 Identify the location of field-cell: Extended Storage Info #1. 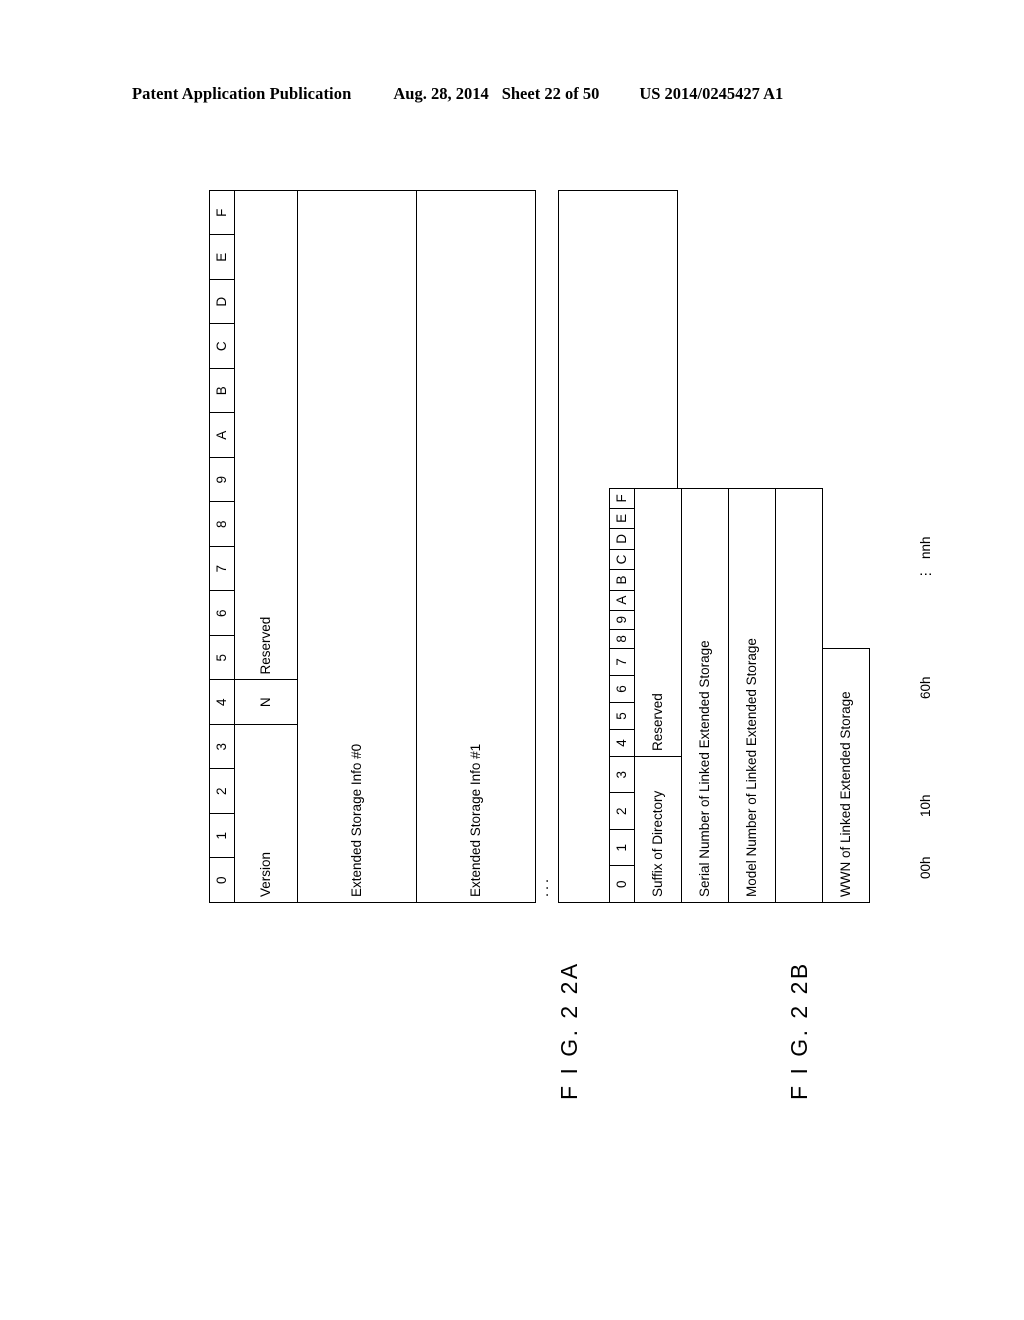
(476, 546).